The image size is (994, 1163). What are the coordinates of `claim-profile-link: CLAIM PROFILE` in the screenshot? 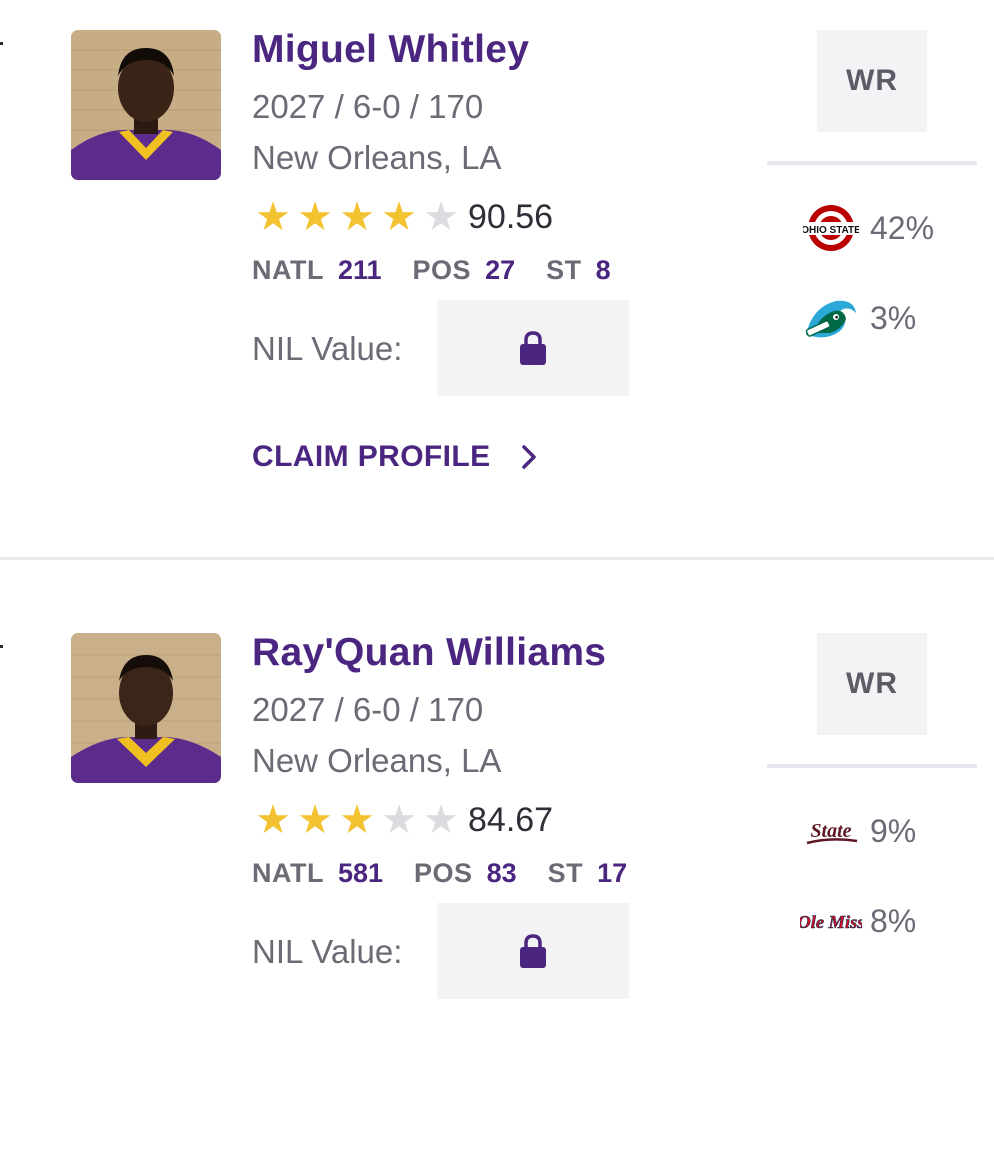 It's located at (394, 457).